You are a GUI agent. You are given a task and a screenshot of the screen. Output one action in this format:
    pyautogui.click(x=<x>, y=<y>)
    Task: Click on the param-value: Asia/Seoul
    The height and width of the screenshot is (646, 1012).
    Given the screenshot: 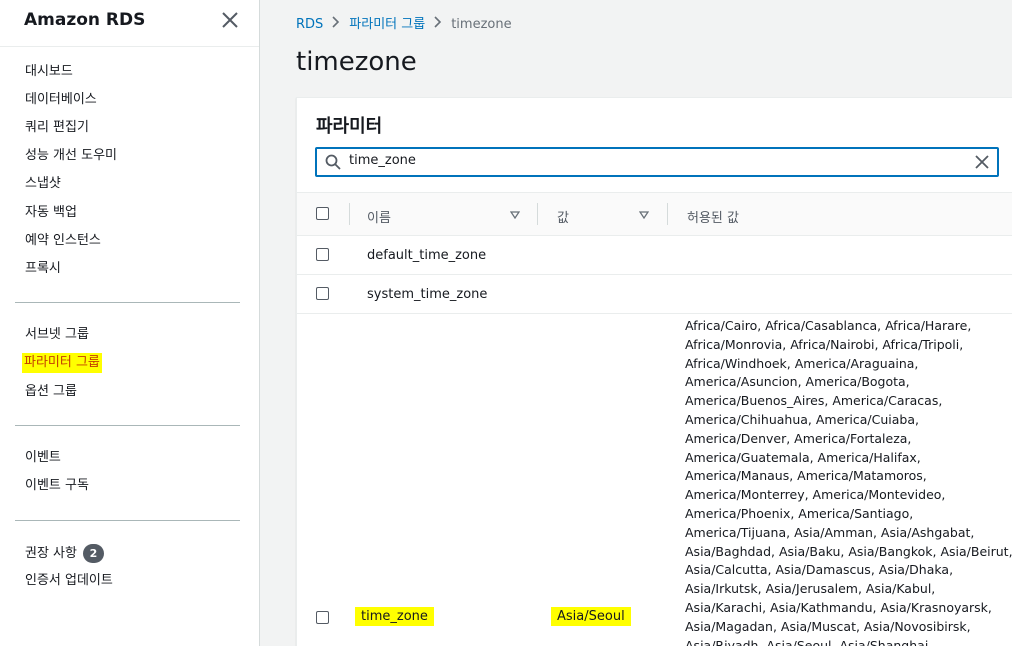 What is the action you would take?
    pyautogui.click(x=591, y=616)
    